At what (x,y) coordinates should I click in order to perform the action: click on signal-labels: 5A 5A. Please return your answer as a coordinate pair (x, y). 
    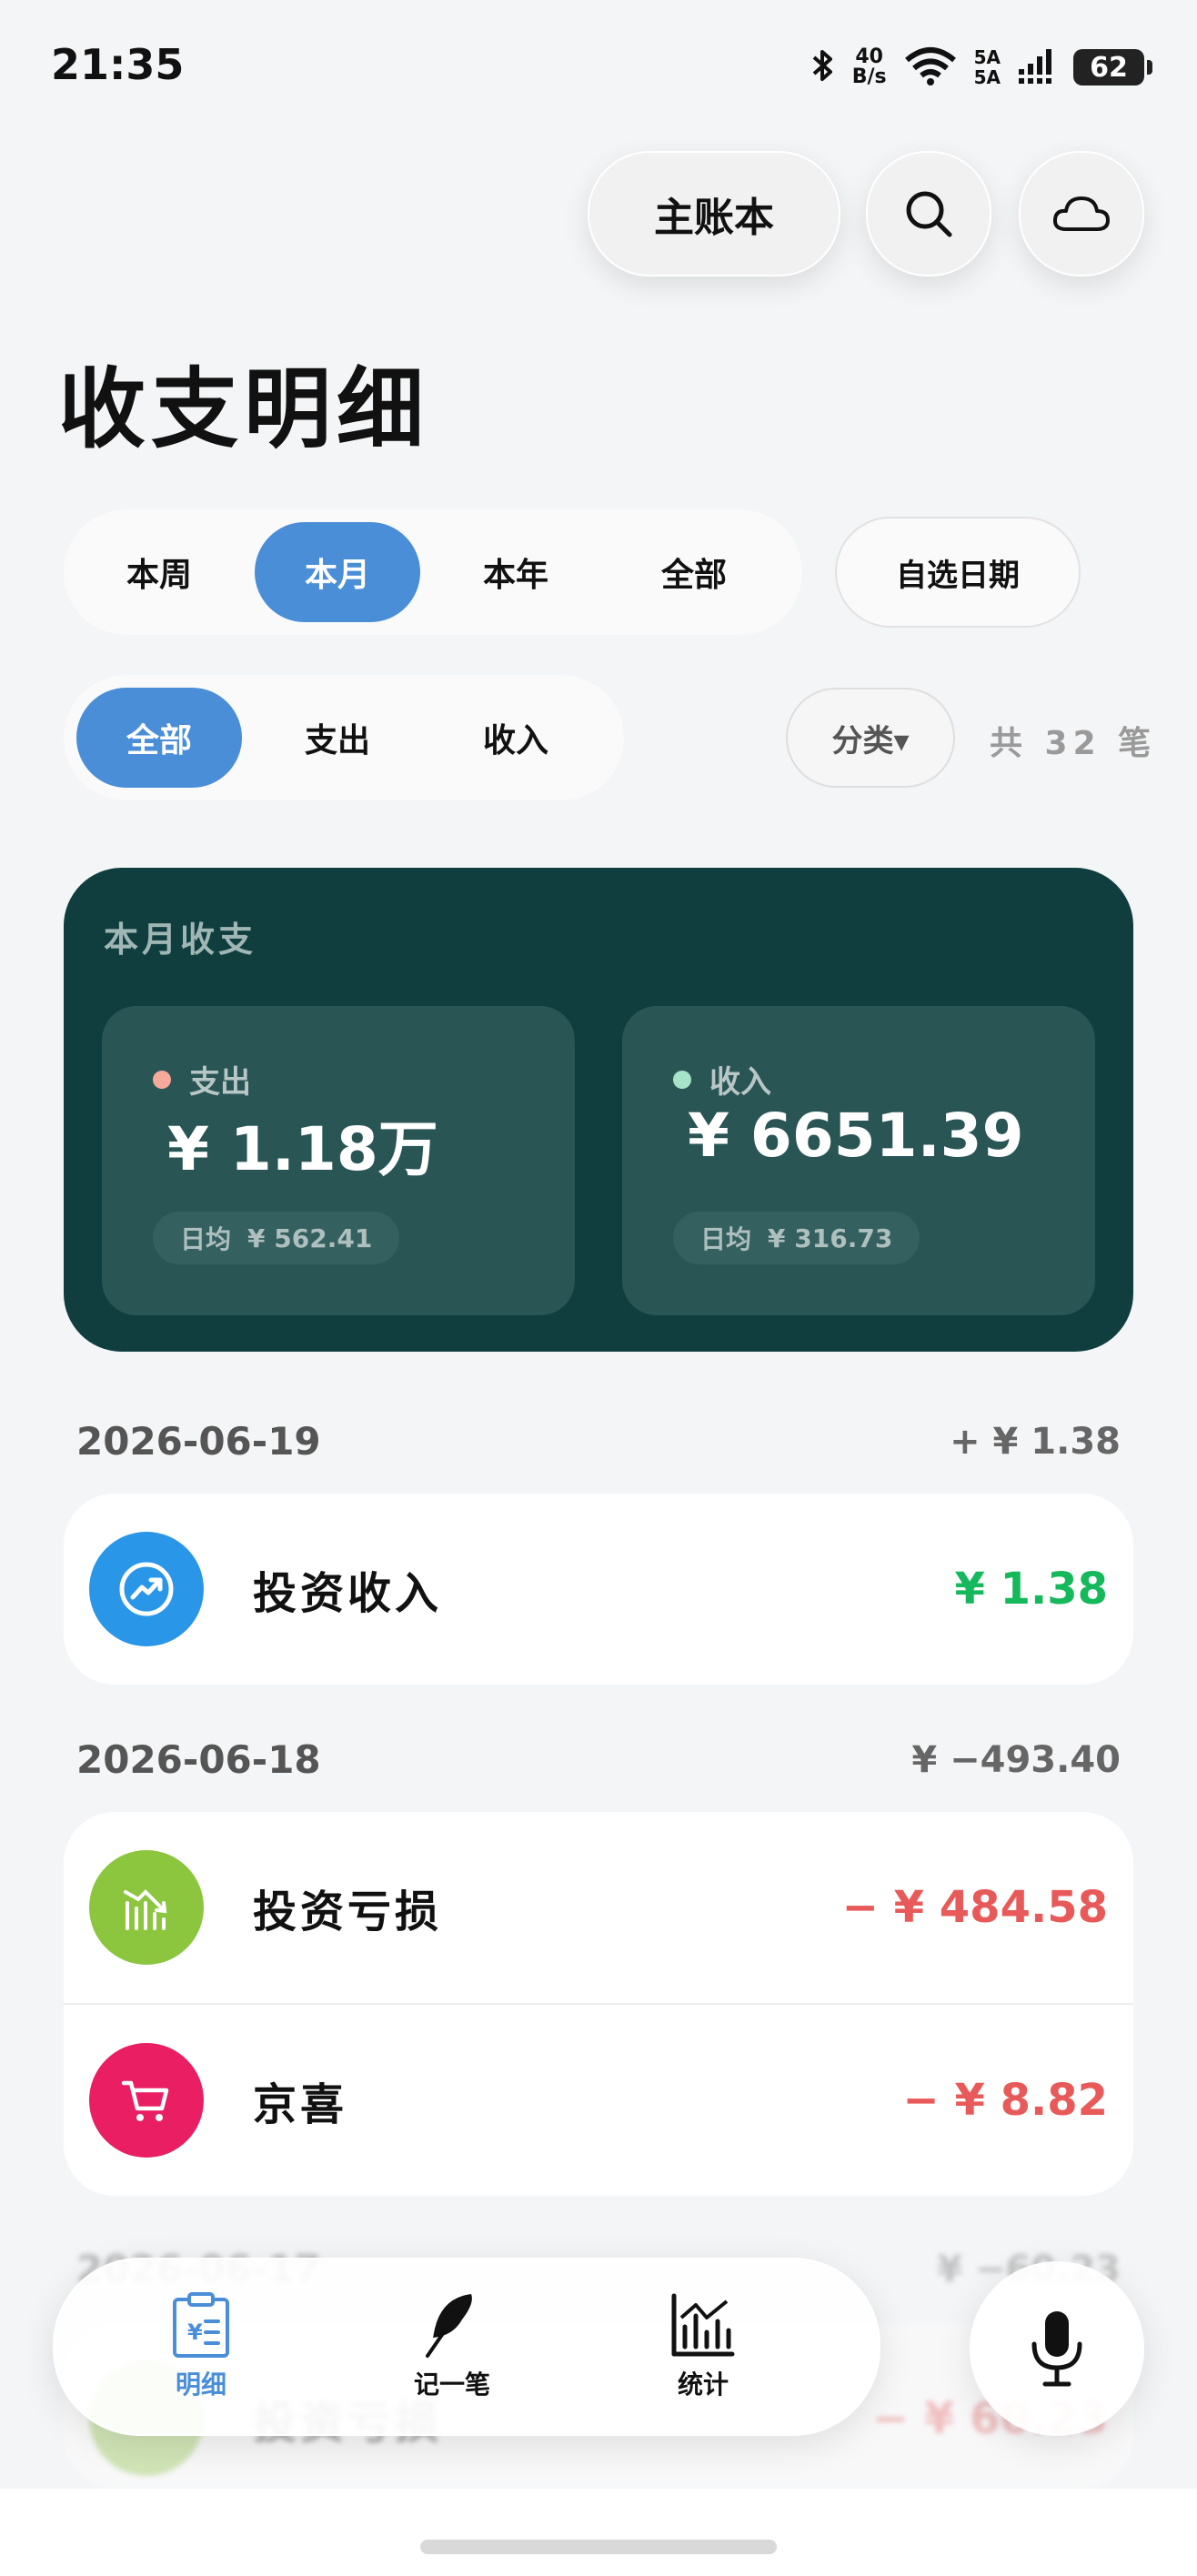
    Looking at the image, I should click on (987, 67).